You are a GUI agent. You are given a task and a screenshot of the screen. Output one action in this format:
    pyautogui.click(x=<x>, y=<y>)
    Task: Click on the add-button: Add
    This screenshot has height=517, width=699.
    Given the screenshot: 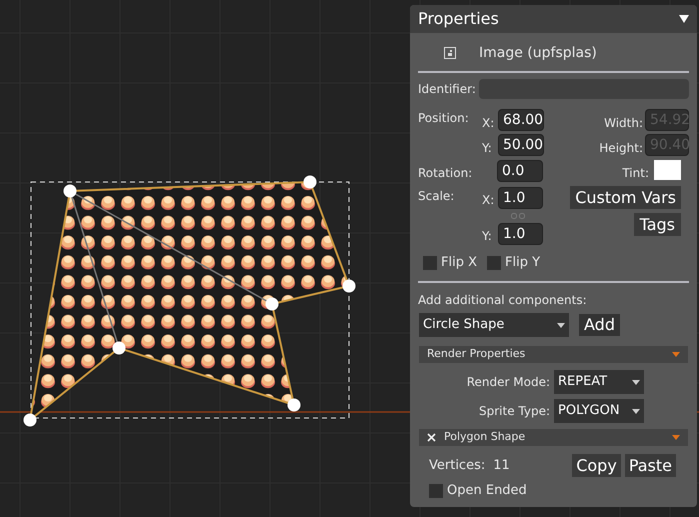 What is the action you would take?
    pyautogui.click(x=599, y=325)
    